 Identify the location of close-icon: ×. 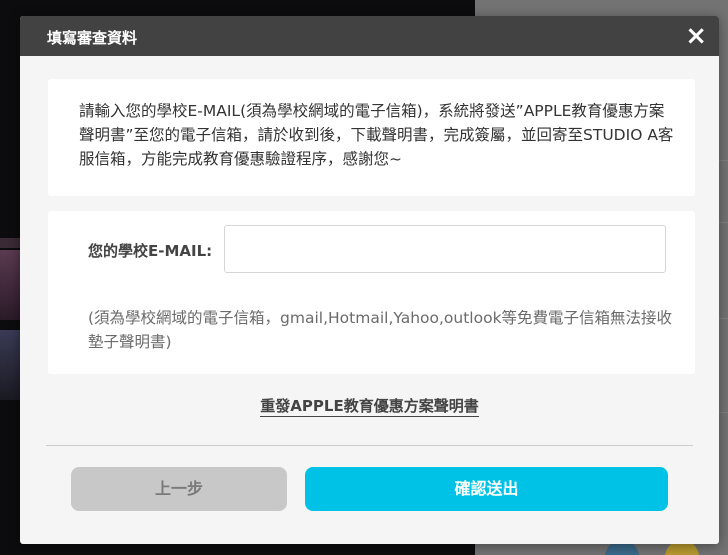
(696, 36).